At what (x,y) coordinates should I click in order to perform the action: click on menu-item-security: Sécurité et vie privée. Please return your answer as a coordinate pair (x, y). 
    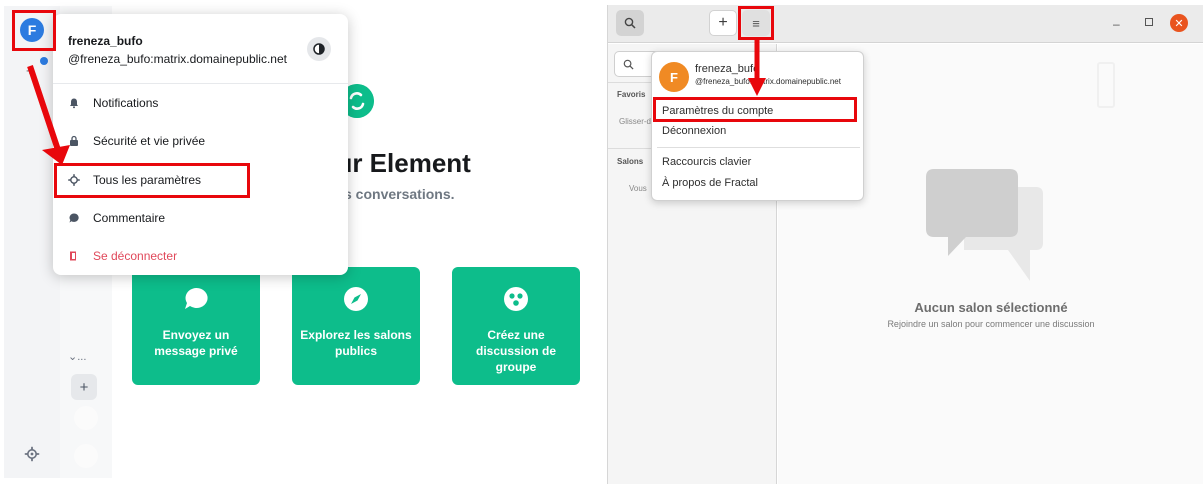
    Looking at the image, I should click on (136, 141).